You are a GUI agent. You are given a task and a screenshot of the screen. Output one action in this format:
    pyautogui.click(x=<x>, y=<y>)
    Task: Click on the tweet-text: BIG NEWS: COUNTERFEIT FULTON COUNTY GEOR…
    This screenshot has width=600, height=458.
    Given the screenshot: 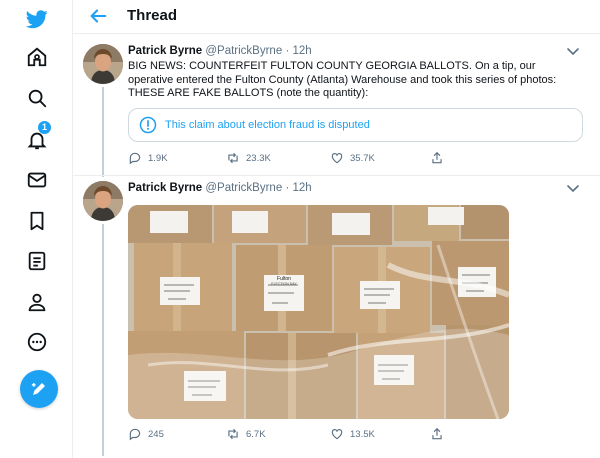 What is the action you would take?
    pyautogui.click(x=342, y=79)
    